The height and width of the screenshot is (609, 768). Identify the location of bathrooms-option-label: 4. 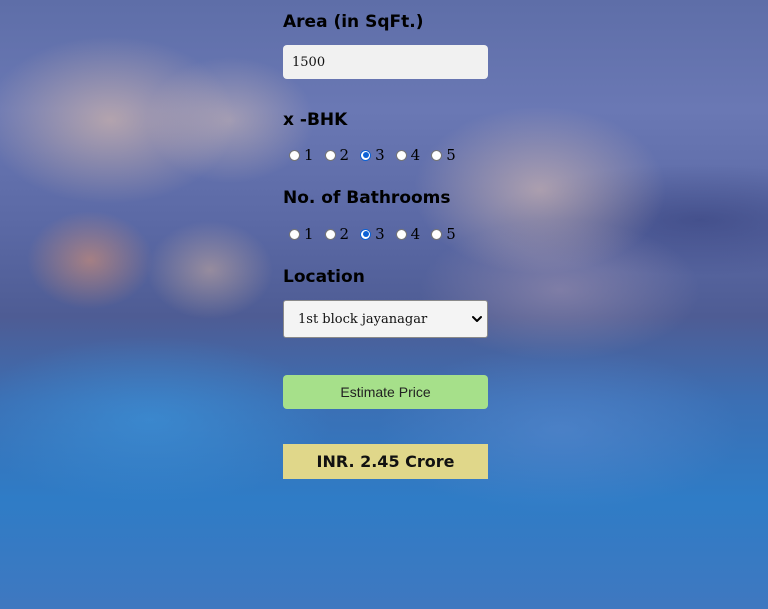
(415, 234).